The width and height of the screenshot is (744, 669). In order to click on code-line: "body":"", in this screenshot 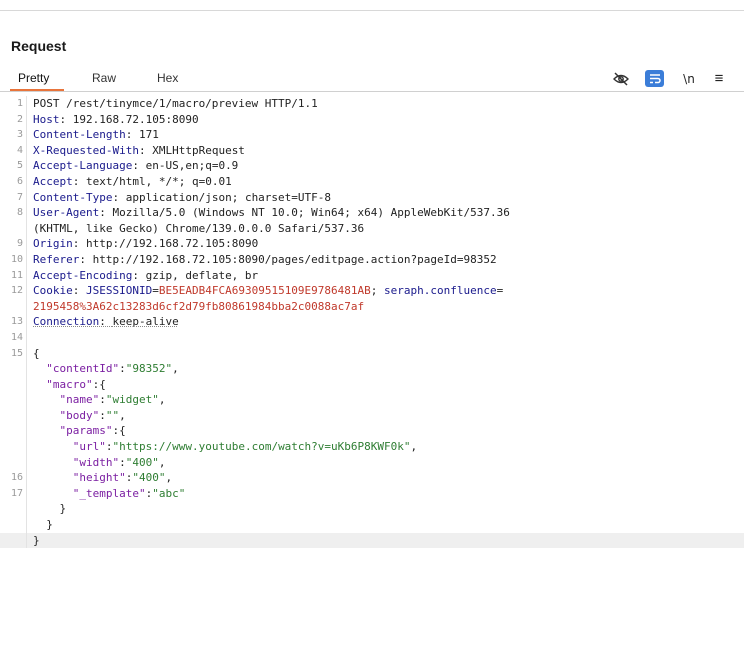, I will do `click(372, 415)`.